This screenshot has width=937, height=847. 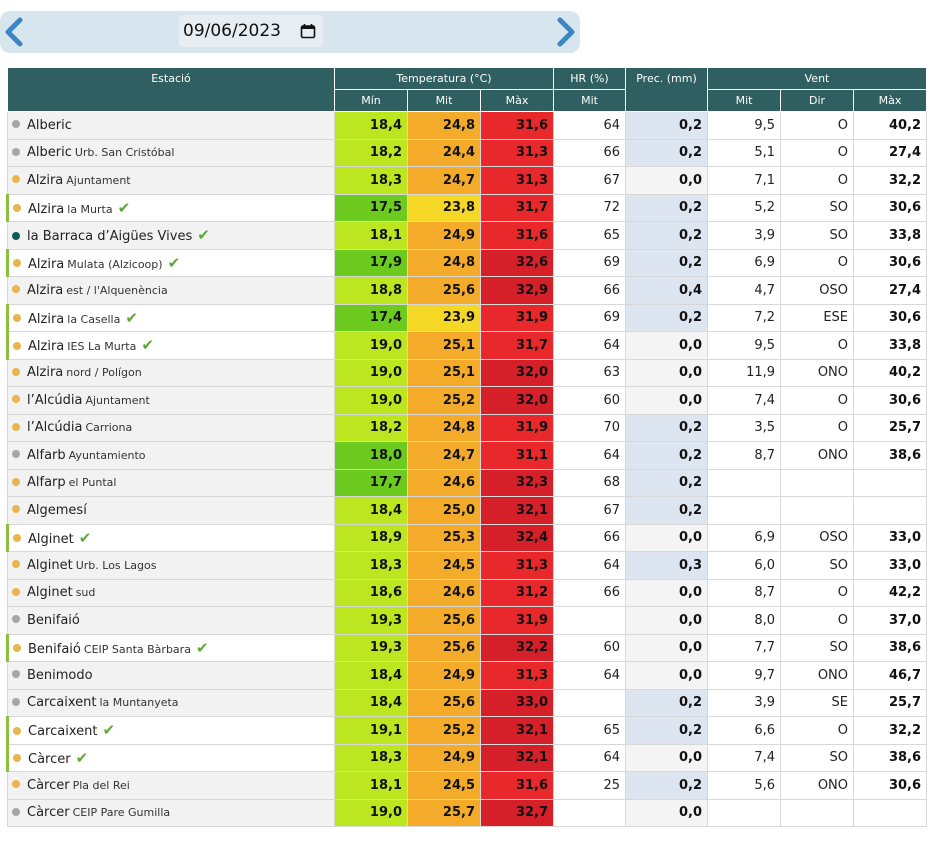 What do you see at coordinates (109, 236) in the screenshot?
I see `station-name: la Barraca d’Aigües Vives` at bounding box center [109, 236].